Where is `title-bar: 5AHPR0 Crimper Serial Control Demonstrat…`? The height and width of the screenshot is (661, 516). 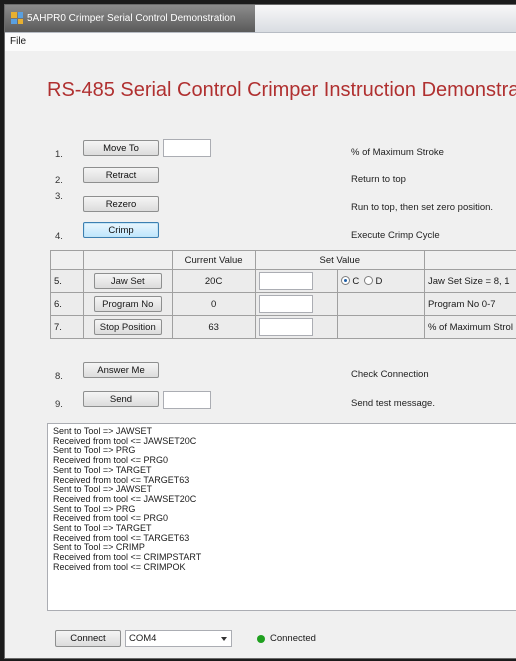 title-bar: 5AHPR0 Crimper Serial Control Demonstrat… is located at coordinates (260, 19).